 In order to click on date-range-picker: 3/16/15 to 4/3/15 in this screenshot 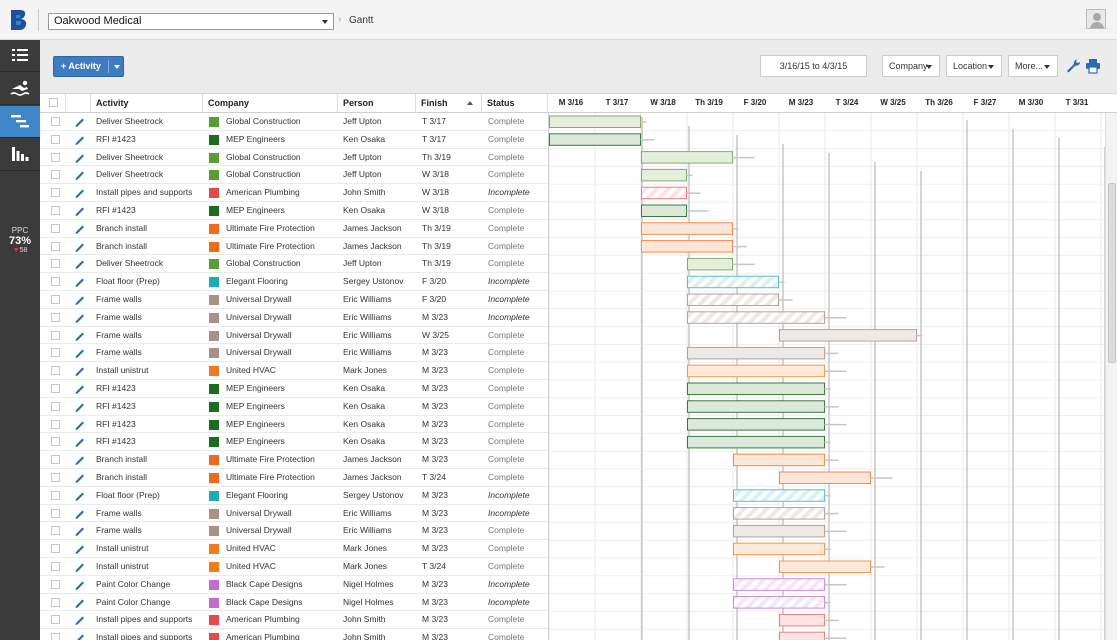, I will do `click(813, 66)`.